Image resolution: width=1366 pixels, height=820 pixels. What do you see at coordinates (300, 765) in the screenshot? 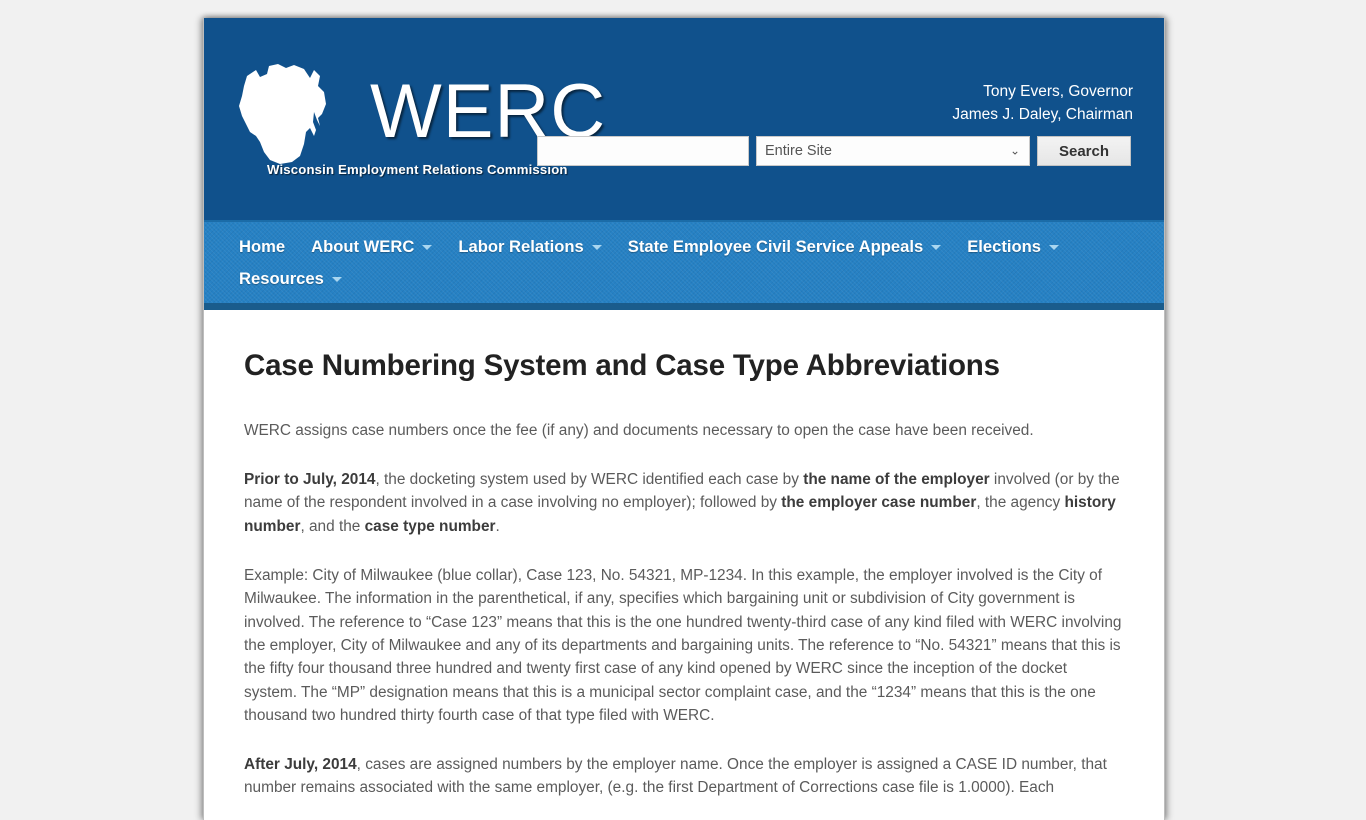
I see `emphasized-text: After July, 2014` at bounding box center [300, 765].